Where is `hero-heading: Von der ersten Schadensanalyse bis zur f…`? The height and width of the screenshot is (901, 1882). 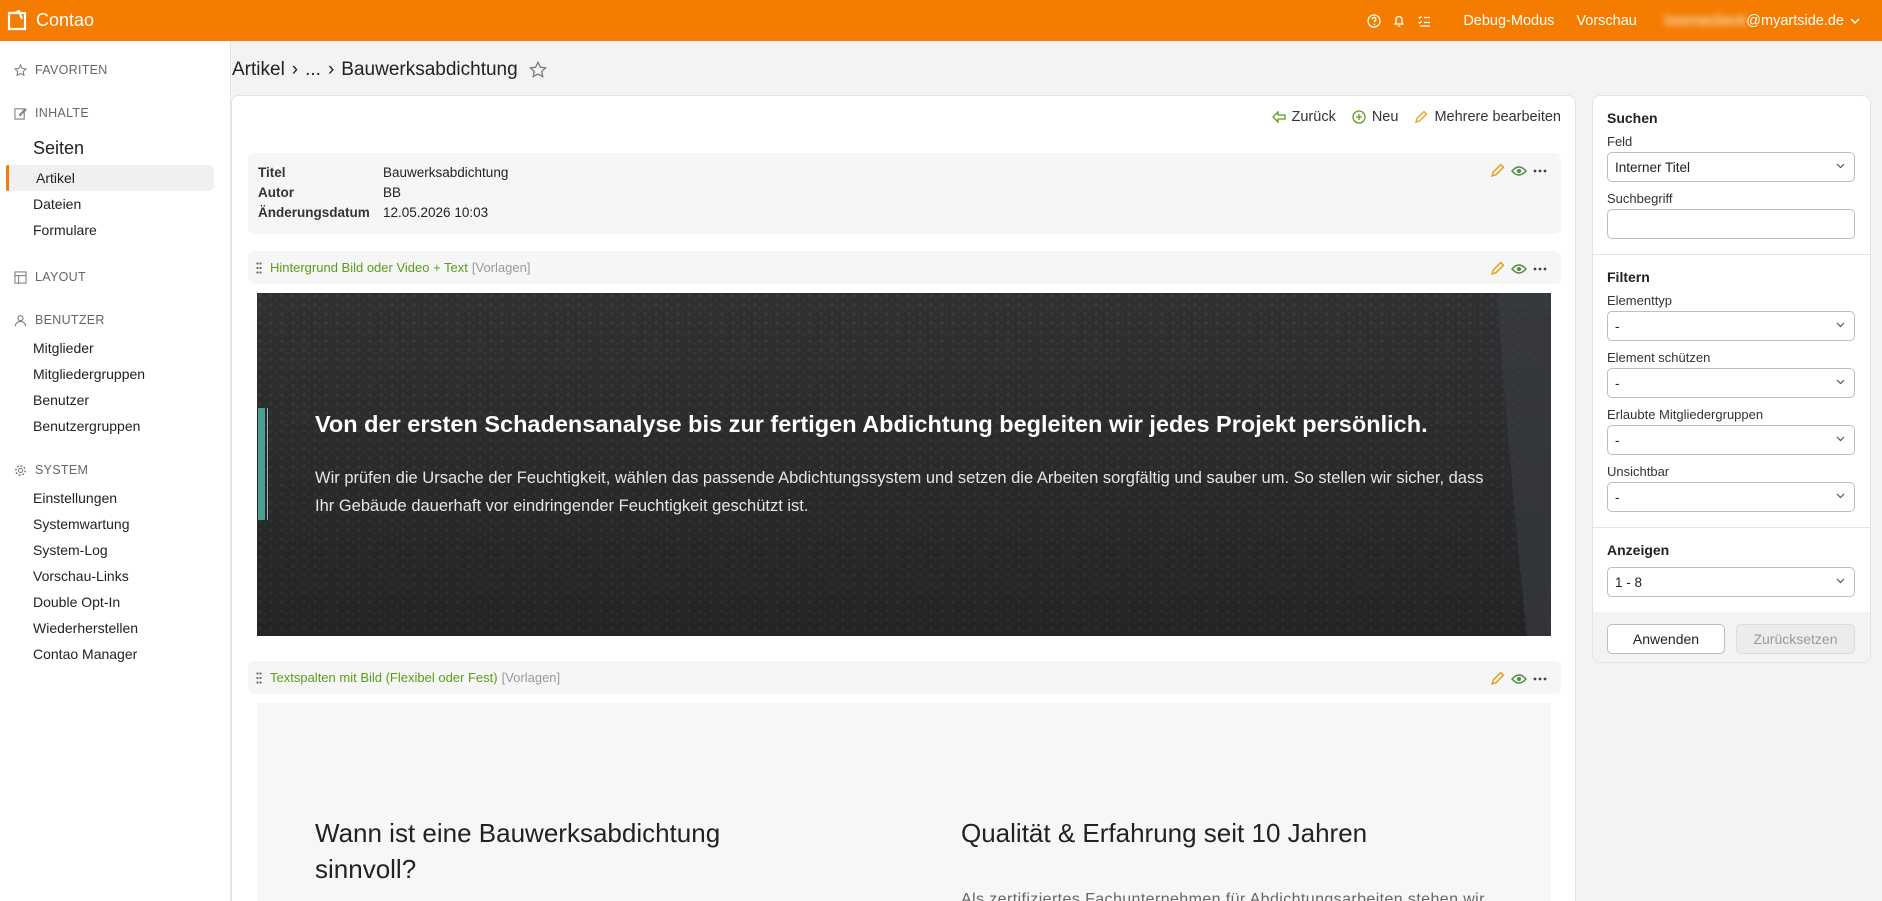
hero-heading: Von der ersten Schadensanalyse bis zur f… is located at coordinates (871, 424).